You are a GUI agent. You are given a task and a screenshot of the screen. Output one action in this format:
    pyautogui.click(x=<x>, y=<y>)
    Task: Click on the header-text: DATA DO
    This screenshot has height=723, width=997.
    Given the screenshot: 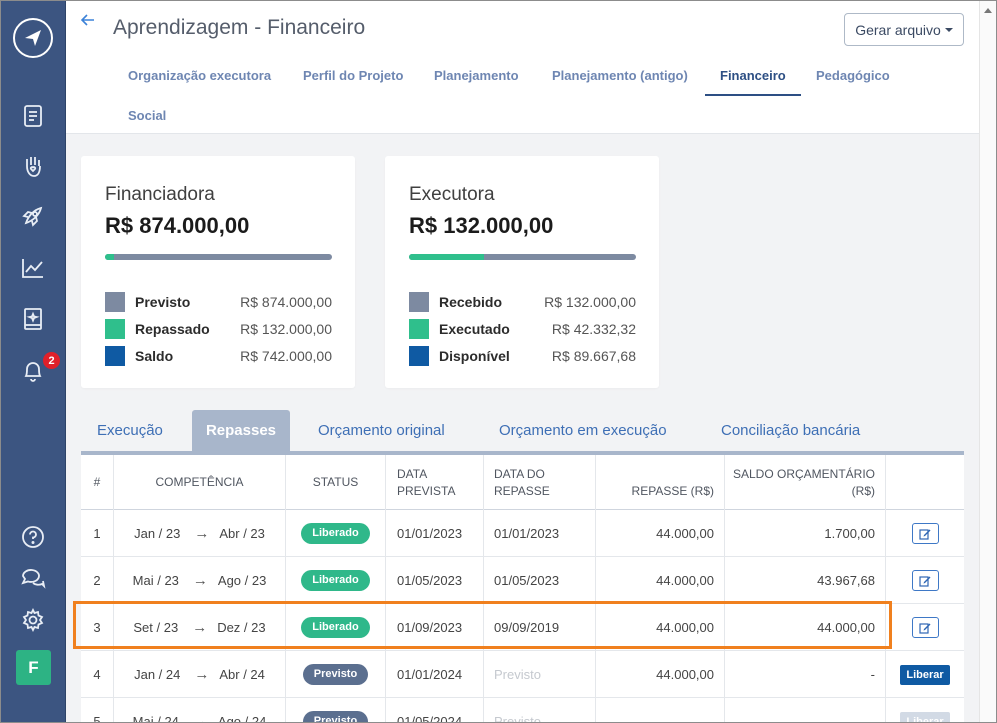 What is the action you would take?
    pyautogui.click(x=519, y=473)
    